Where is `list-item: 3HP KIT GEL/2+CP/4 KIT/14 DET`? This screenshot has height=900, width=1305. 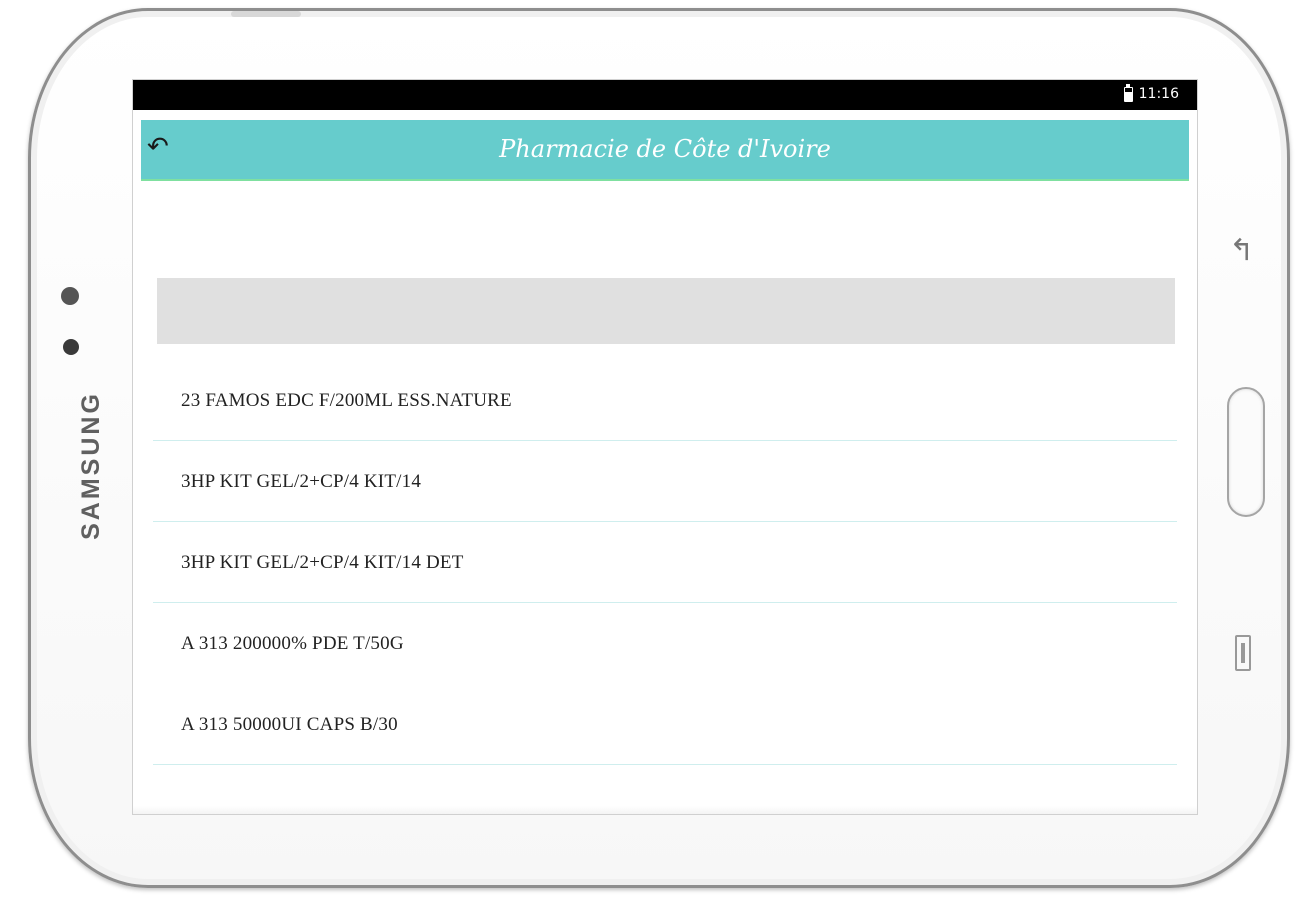 list-item: 3HP KIT GEL/2+CP/4 KIT/14 DET is located at coordinates (665, 562).